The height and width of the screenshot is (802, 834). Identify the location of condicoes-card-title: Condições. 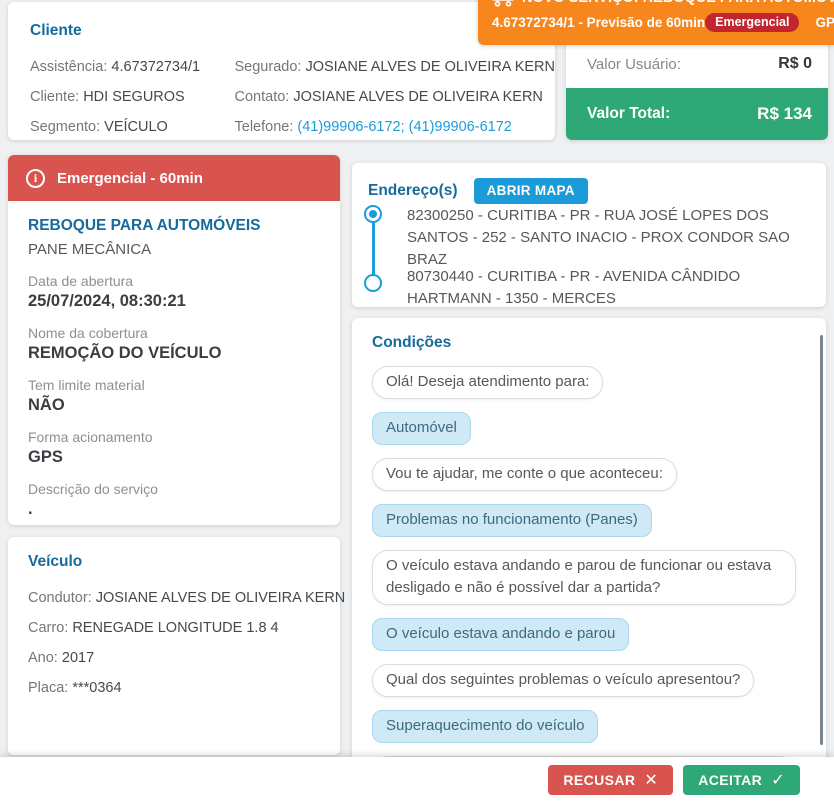
(412, 342).